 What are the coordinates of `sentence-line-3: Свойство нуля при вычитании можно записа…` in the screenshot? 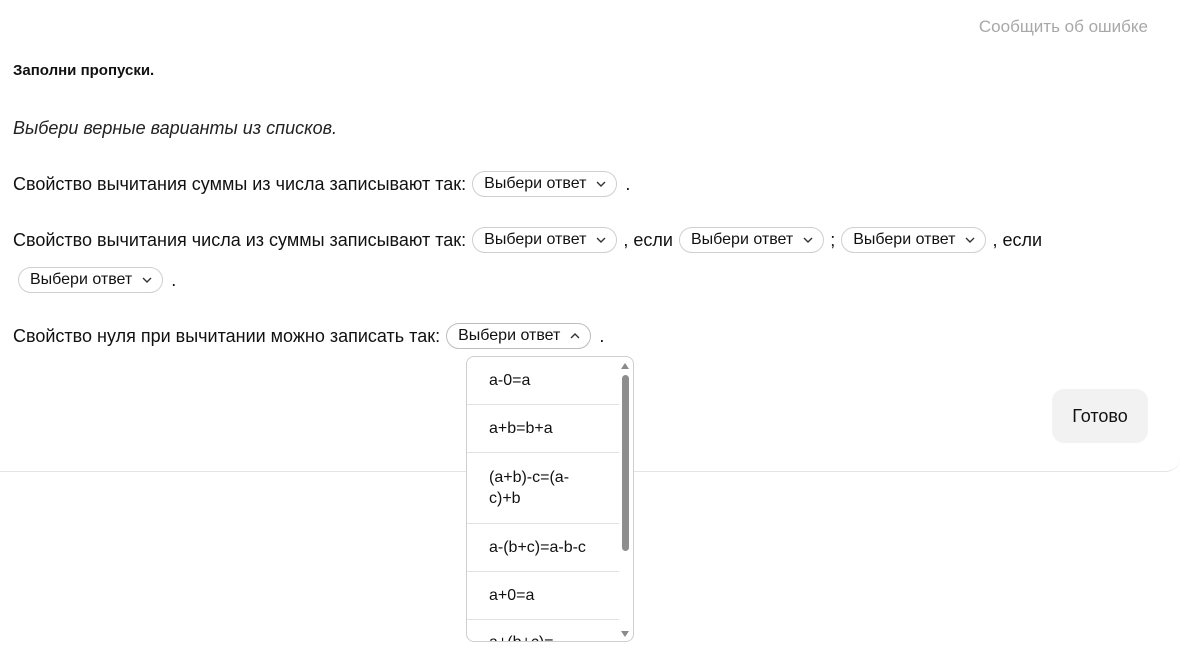 It's located at (308, 336).